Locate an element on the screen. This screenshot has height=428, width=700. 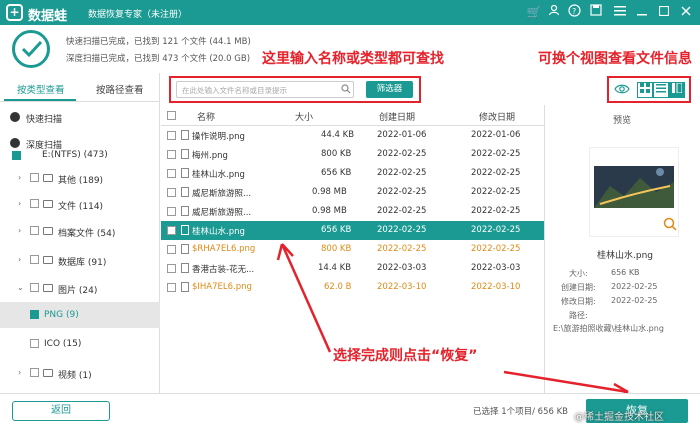
selection-status: 已选择 1个项目/ 656 KB is located at coordinates (521, 412).